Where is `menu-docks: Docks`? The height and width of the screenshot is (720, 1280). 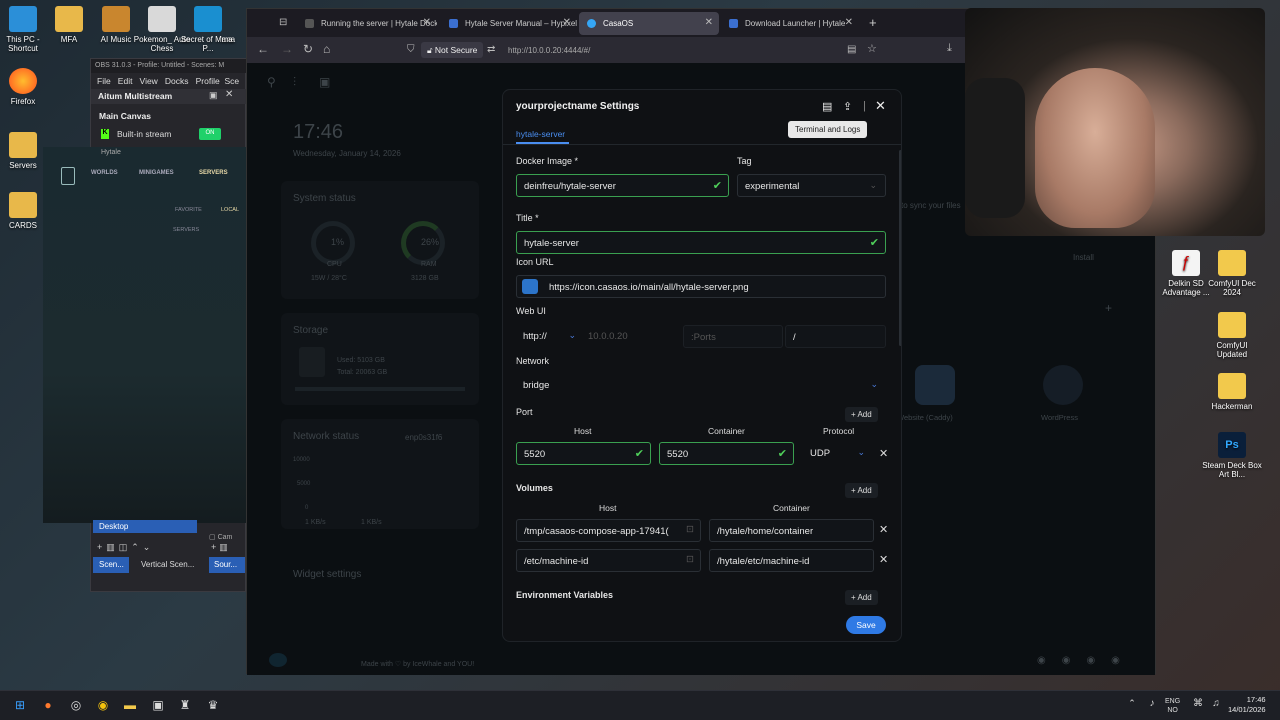 menu-docks: Docks is located at coordinates (177, 81).